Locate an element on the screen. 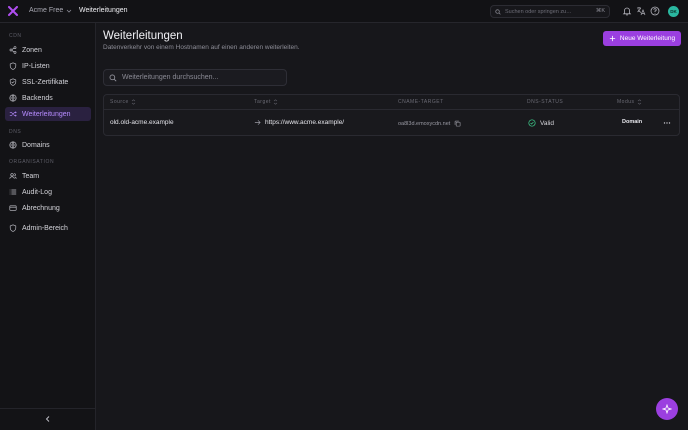 The height and width of the screenshot is (430, 688). sidebar-item-team: Team is located at coordinates (48, 176).